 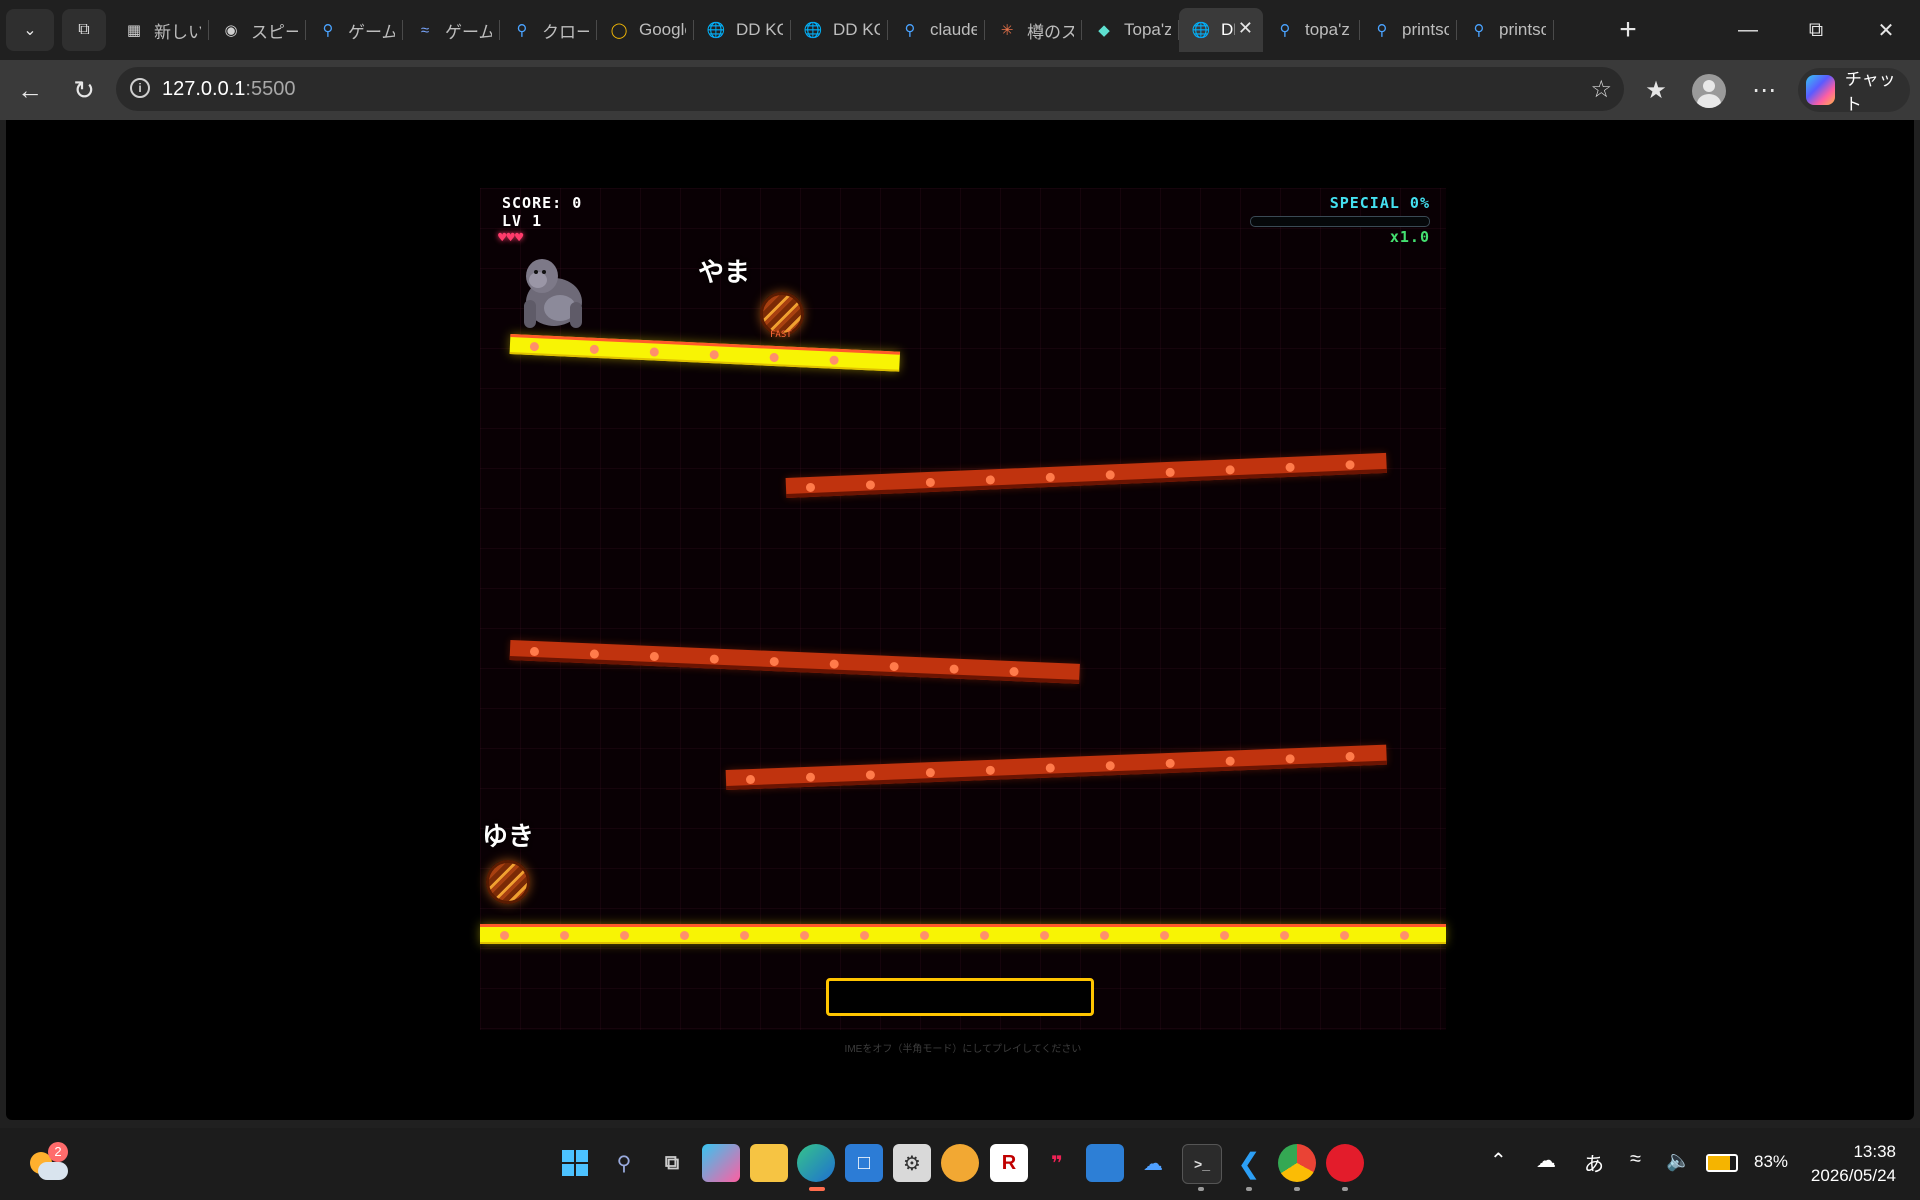 I want to click on battery-percent: 83%, so click(x=1771, y=1161).